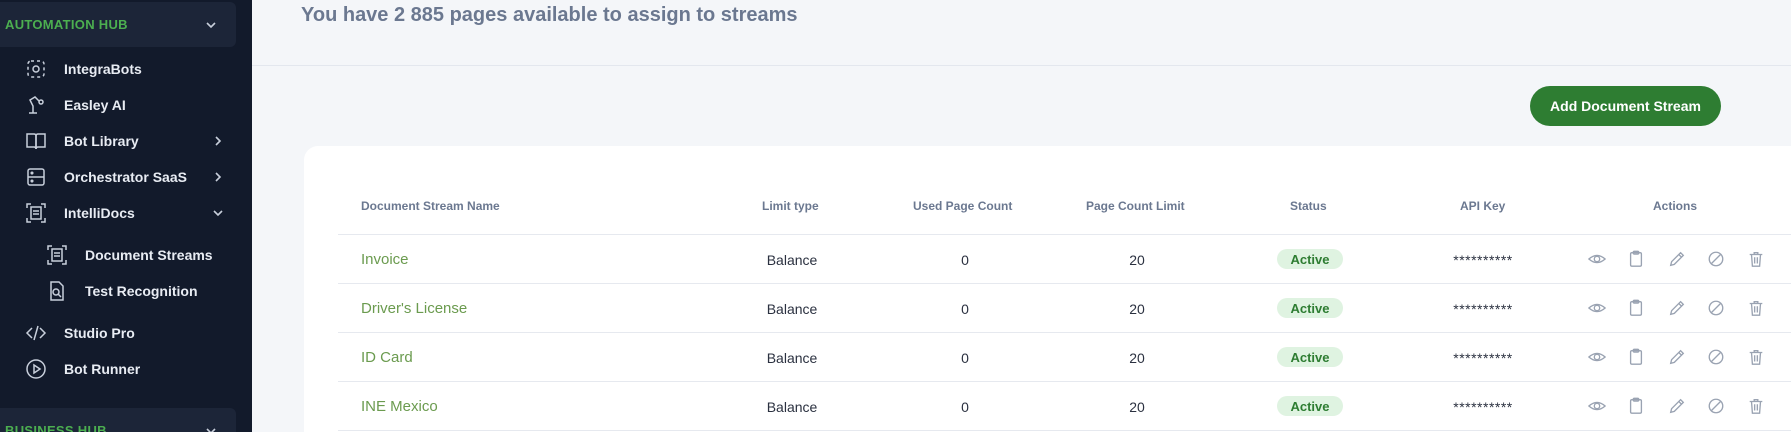 Image resolution: width=1791 pixels, height=432 pixels. Describe the element at coordinates (99, 213) in the screenshot. I see `sidebar-item-label: IntelliDocs` at that location.